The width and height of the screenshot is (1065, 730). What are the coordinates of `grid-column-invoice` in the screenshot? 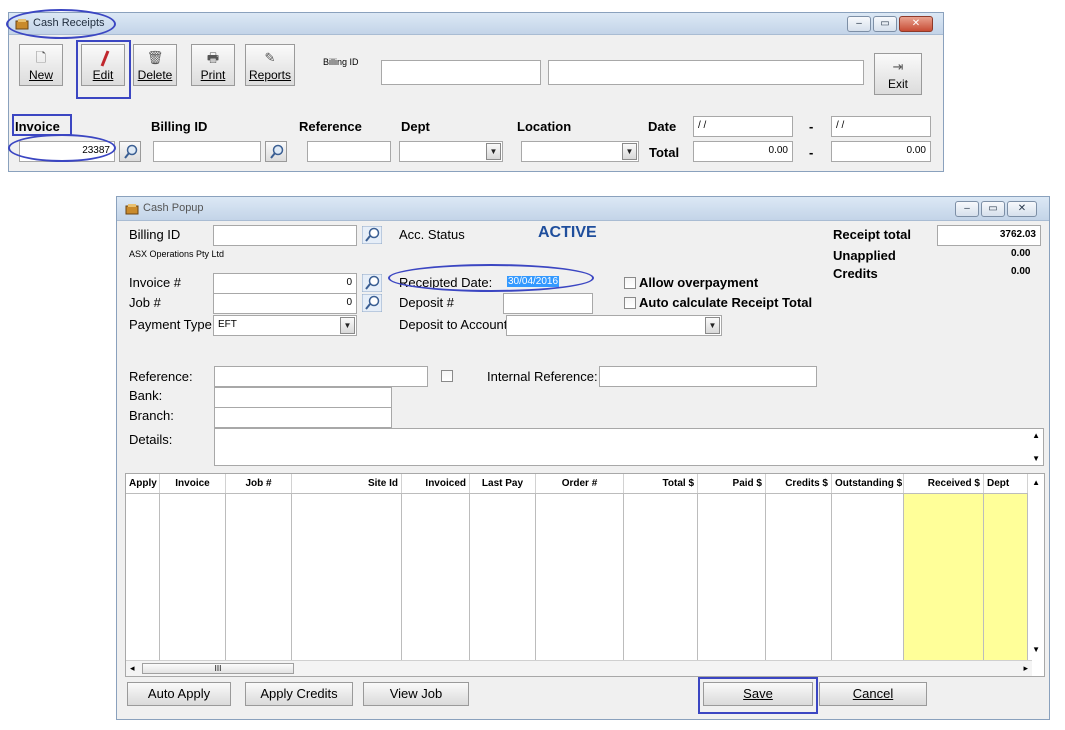 It's located at (193, 585).